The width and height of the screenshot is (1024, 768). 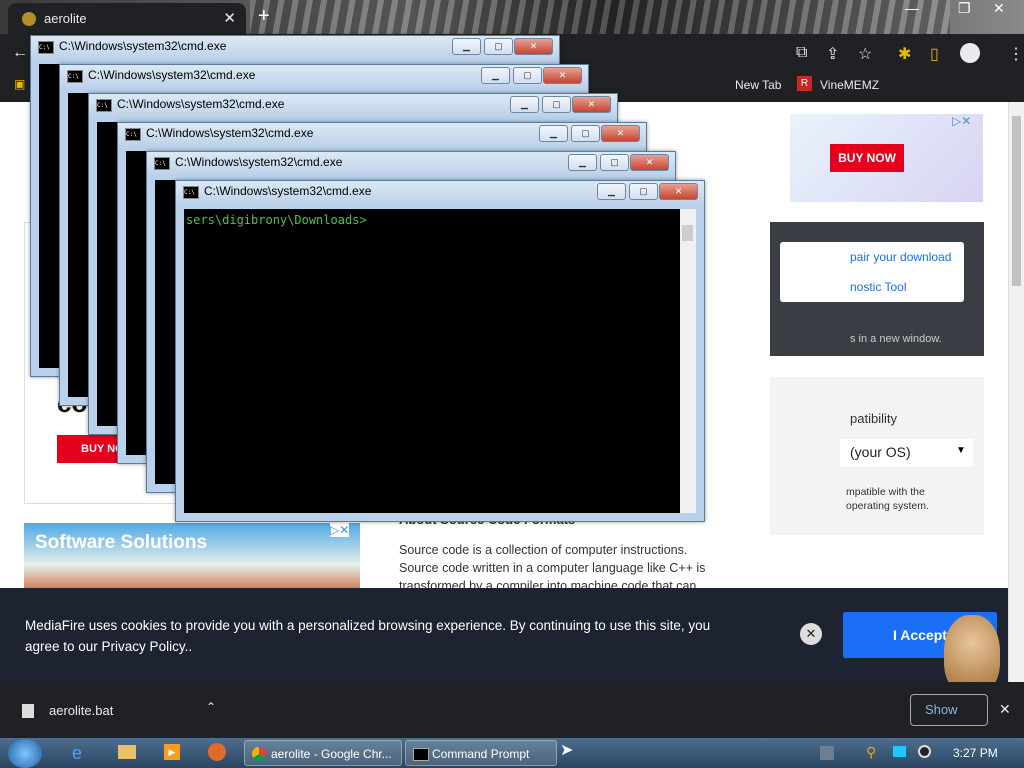 What do you see at coordinates (912, 8) in the screenshot?
I see `window-minimize-button: —` at bounding box center [912, 8].